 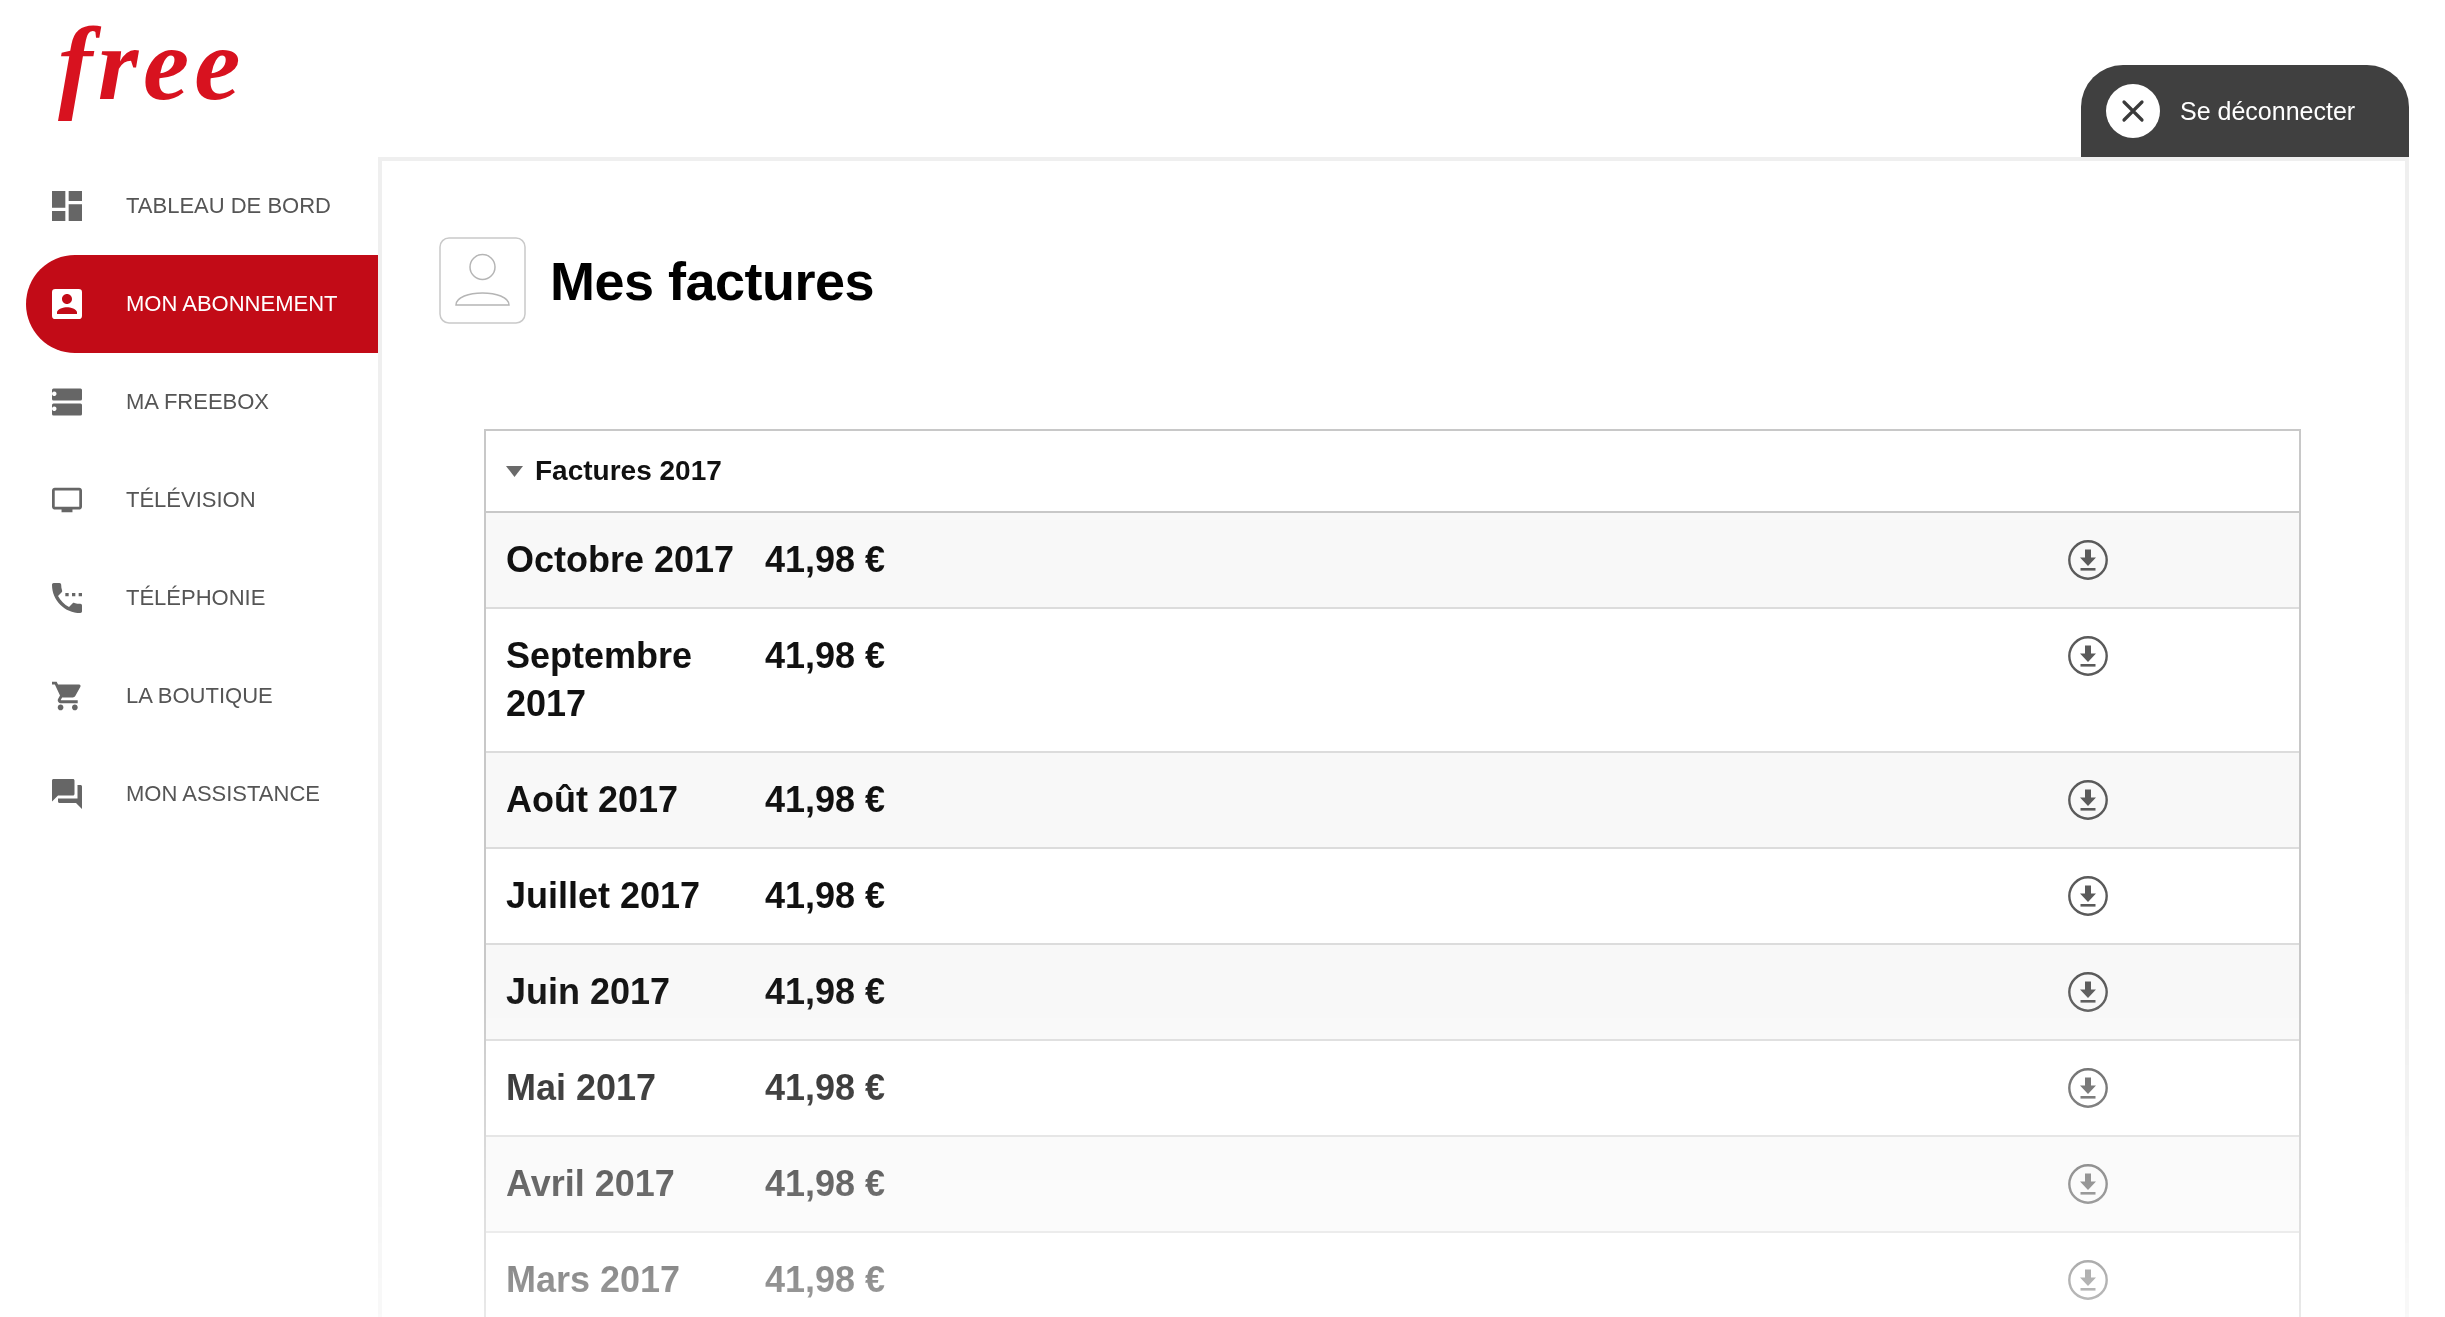 I want to click on nav-item: TÉLÉVISION, so click(x=202, y=500).